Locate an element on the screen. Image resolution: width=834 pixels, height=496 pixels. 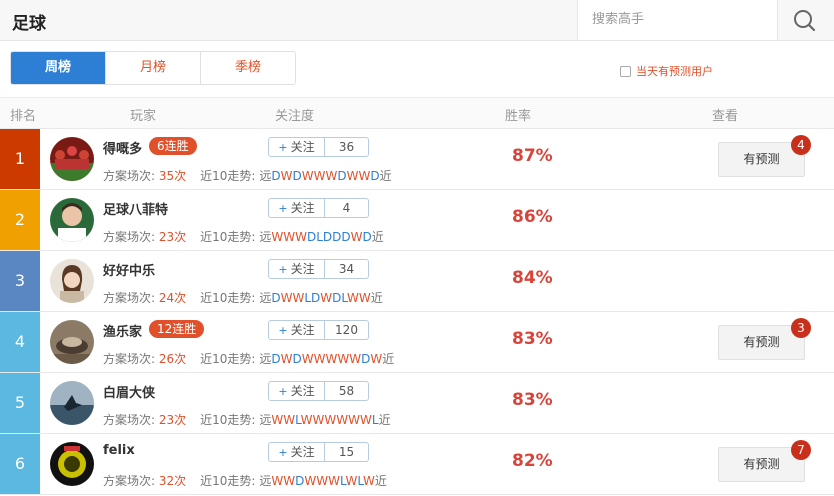
trend-sequence: 远DWWLDWDLWW近 is located at coordinates (321, 298).